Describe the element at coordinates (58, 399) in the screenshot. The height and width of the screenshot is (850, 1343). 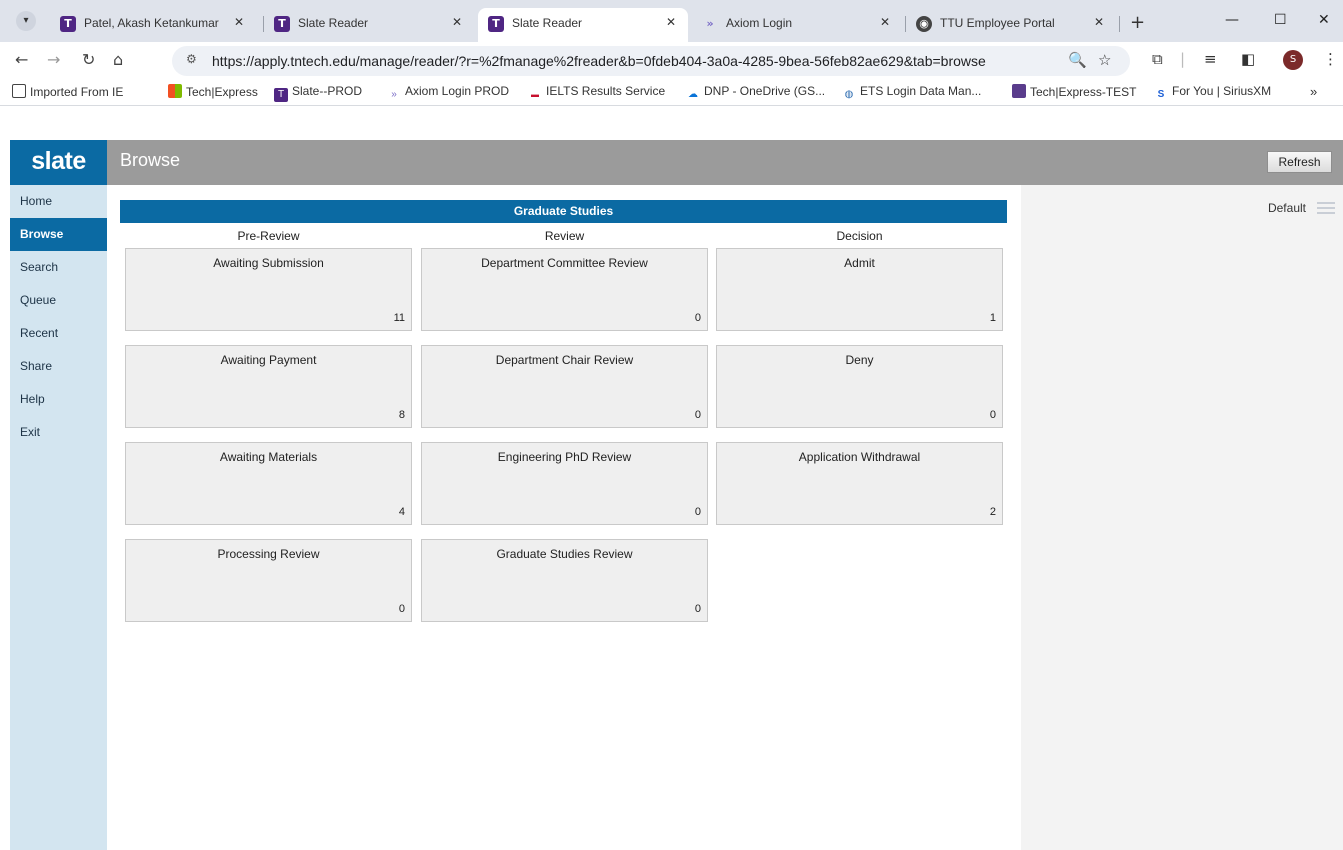
I see `sidebar-item-help: Help` at that location.